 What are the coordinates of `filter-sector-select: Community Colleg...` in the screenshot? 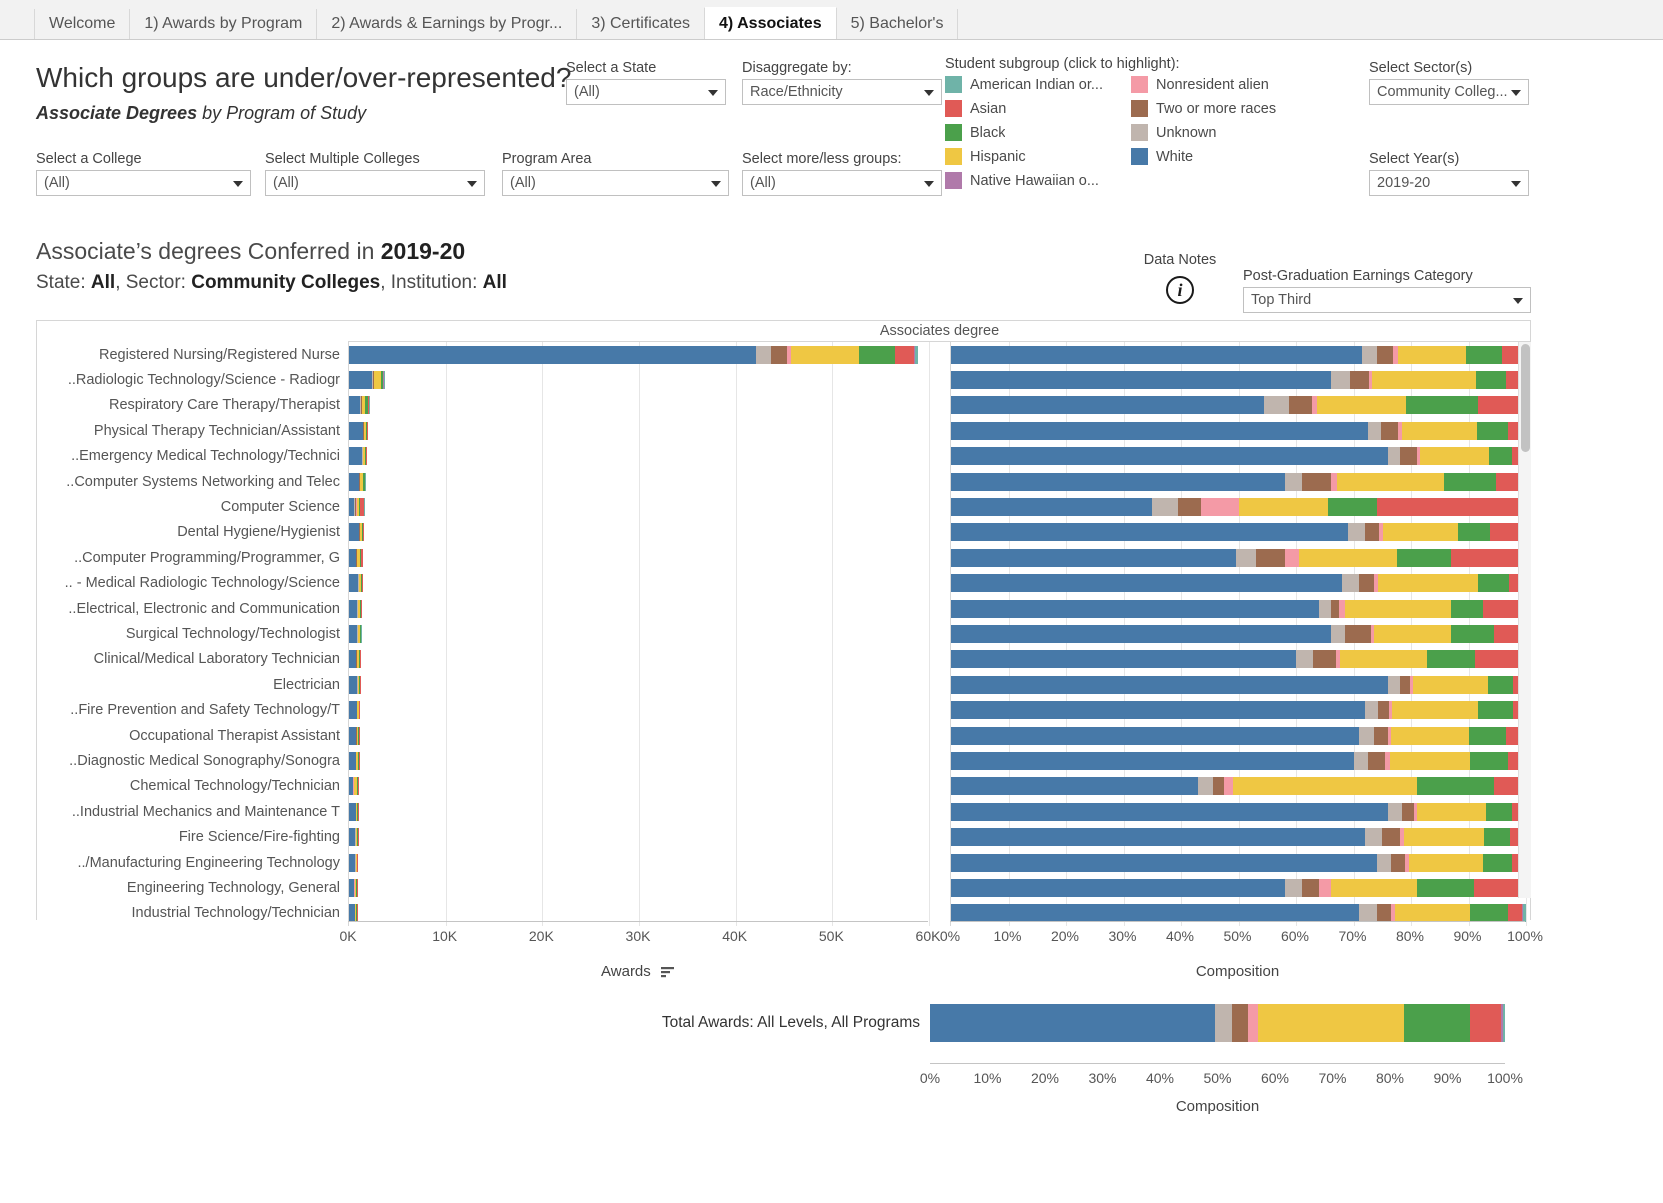 It's located at (1449, 92).